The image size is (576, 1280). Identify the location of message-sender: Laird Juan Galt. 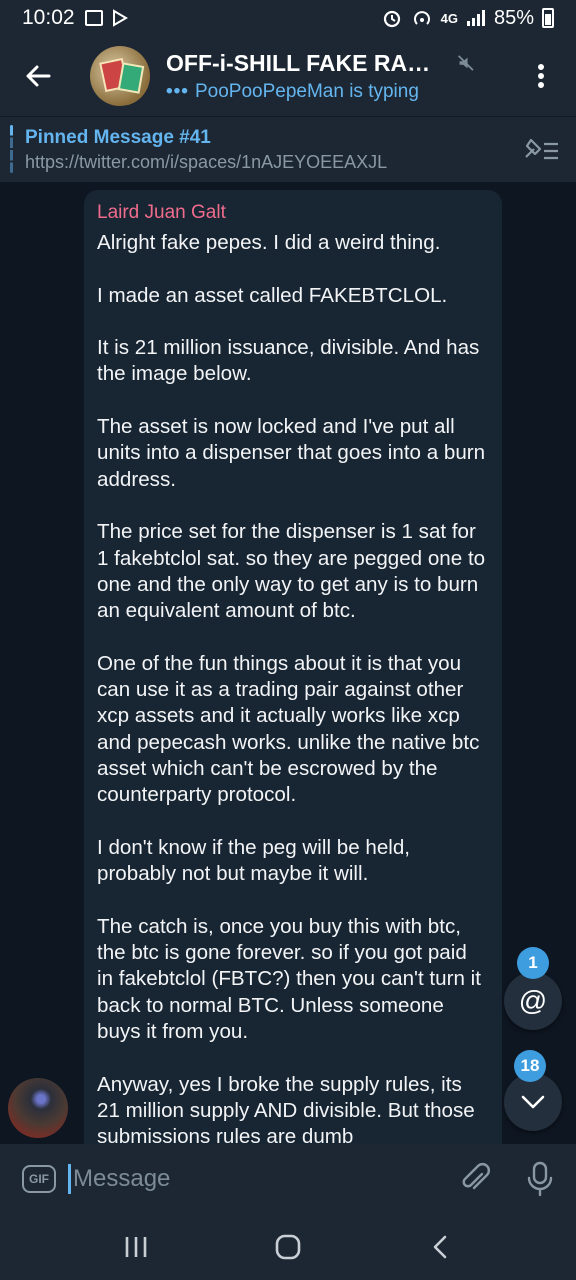
(291, 213).